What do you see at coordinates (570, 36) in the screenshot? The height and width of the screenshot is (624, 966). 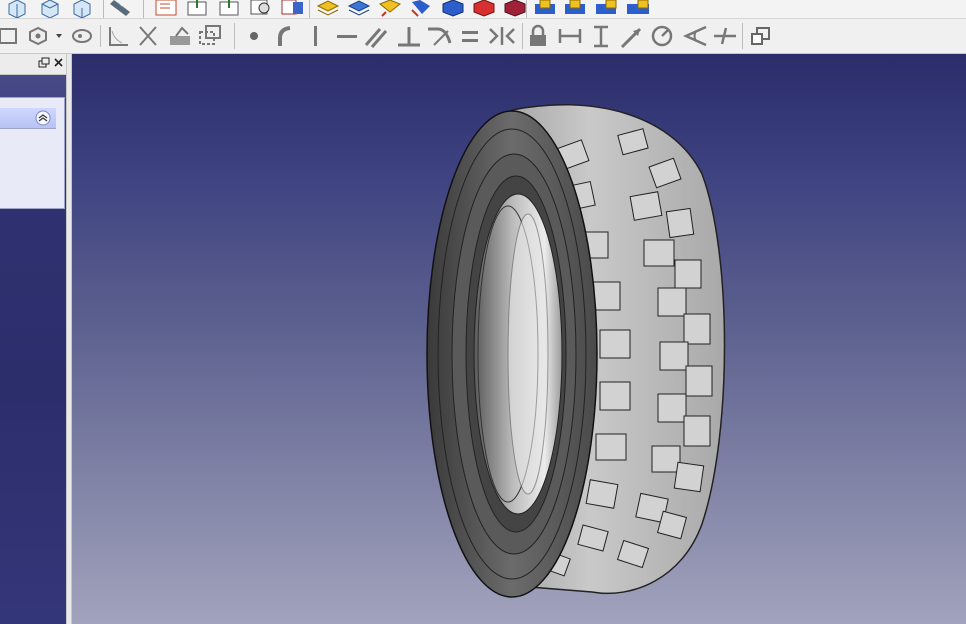 I see `horizontal-distance-icon` at bounding box center [570, 36].